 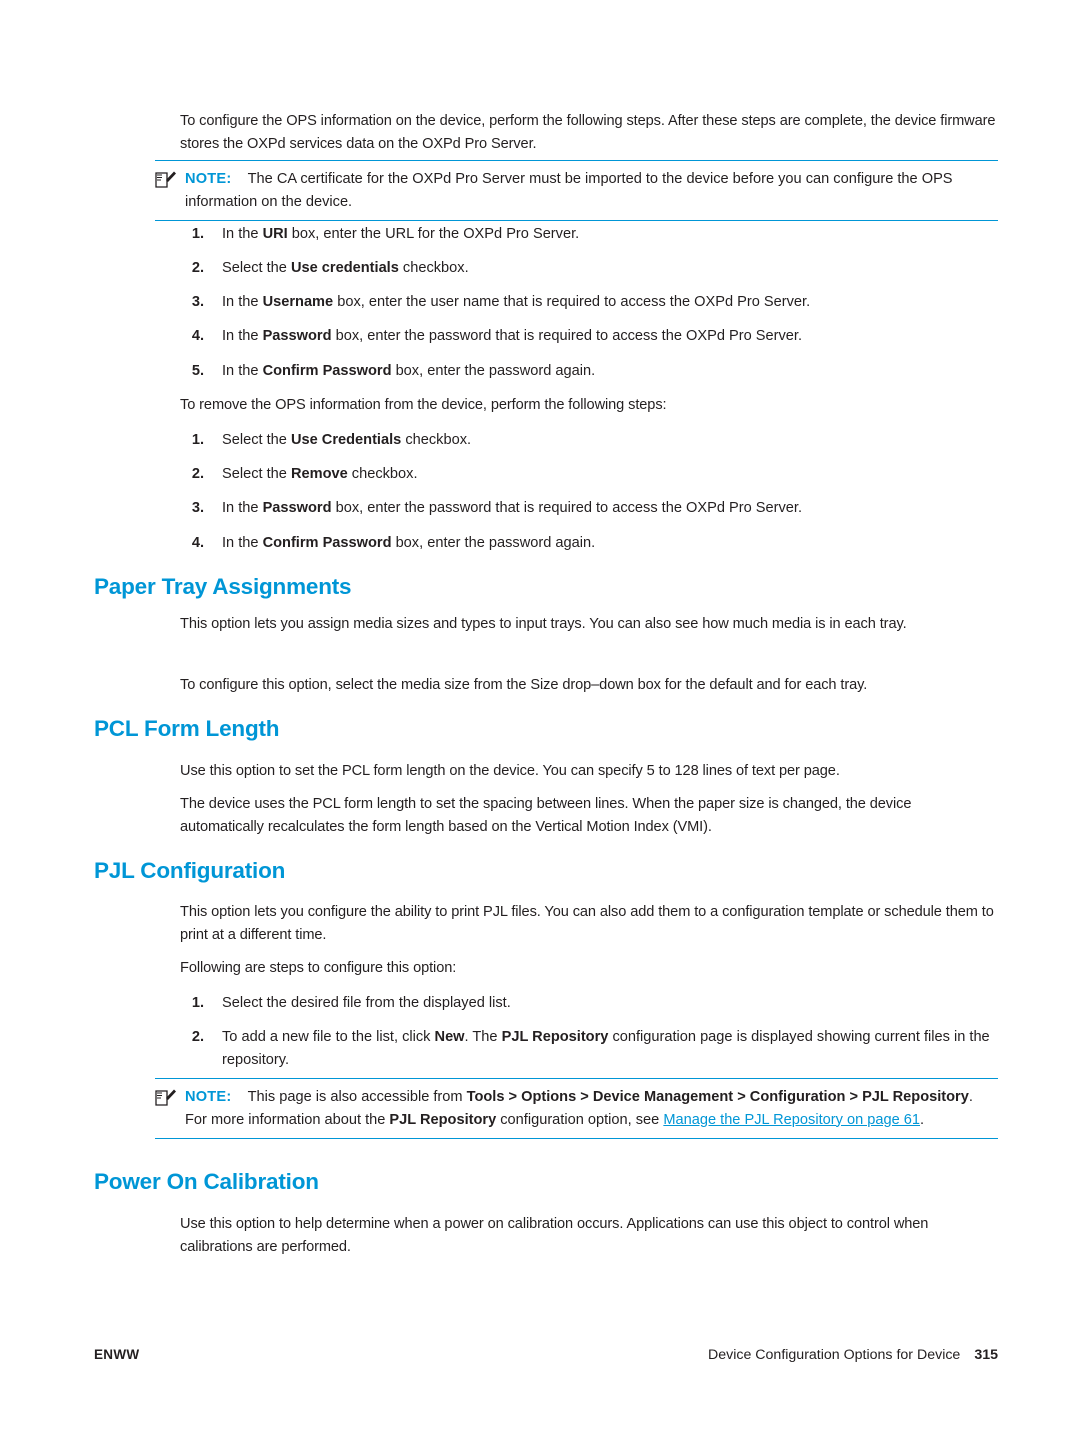 What do you see at coordinates (346, 440) in the screenshot?
I see `list-text-bold: Use Credentials` at bounding box center [346, 440].